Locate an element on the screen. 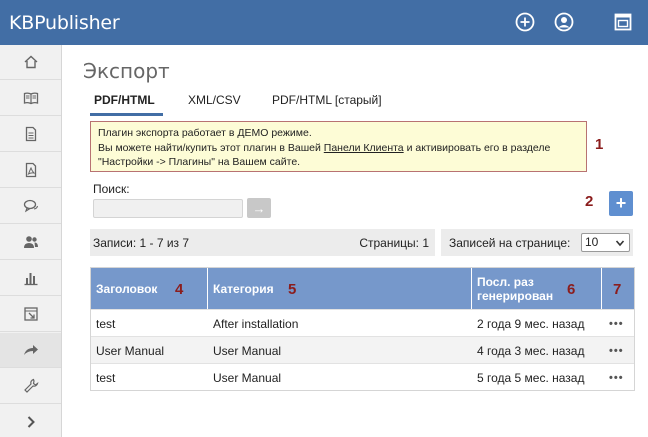 This screenshot has height=437, width=648. add-export-button: + is located at coordinates (621, 203).